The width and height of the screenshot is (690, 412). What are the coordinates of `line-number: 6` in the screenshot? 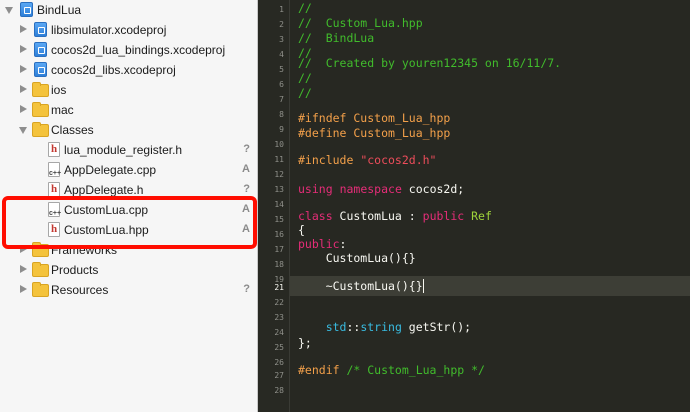 It's located at (281, 84).